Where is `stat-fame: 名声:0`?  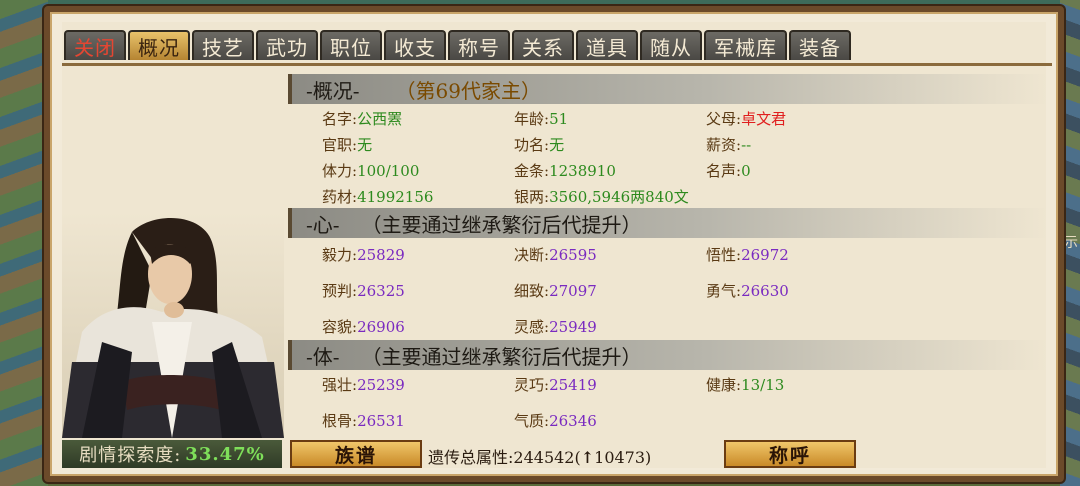
stat-fame: 名声:0 is located at coordinates (728, 171).